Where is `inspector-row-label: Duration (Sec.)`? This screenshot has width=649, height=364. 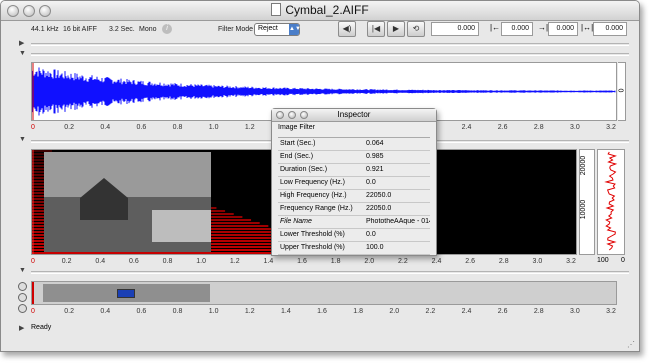 inspector-row-label: Duration (Sec.) is located at coordinates (304, 169).